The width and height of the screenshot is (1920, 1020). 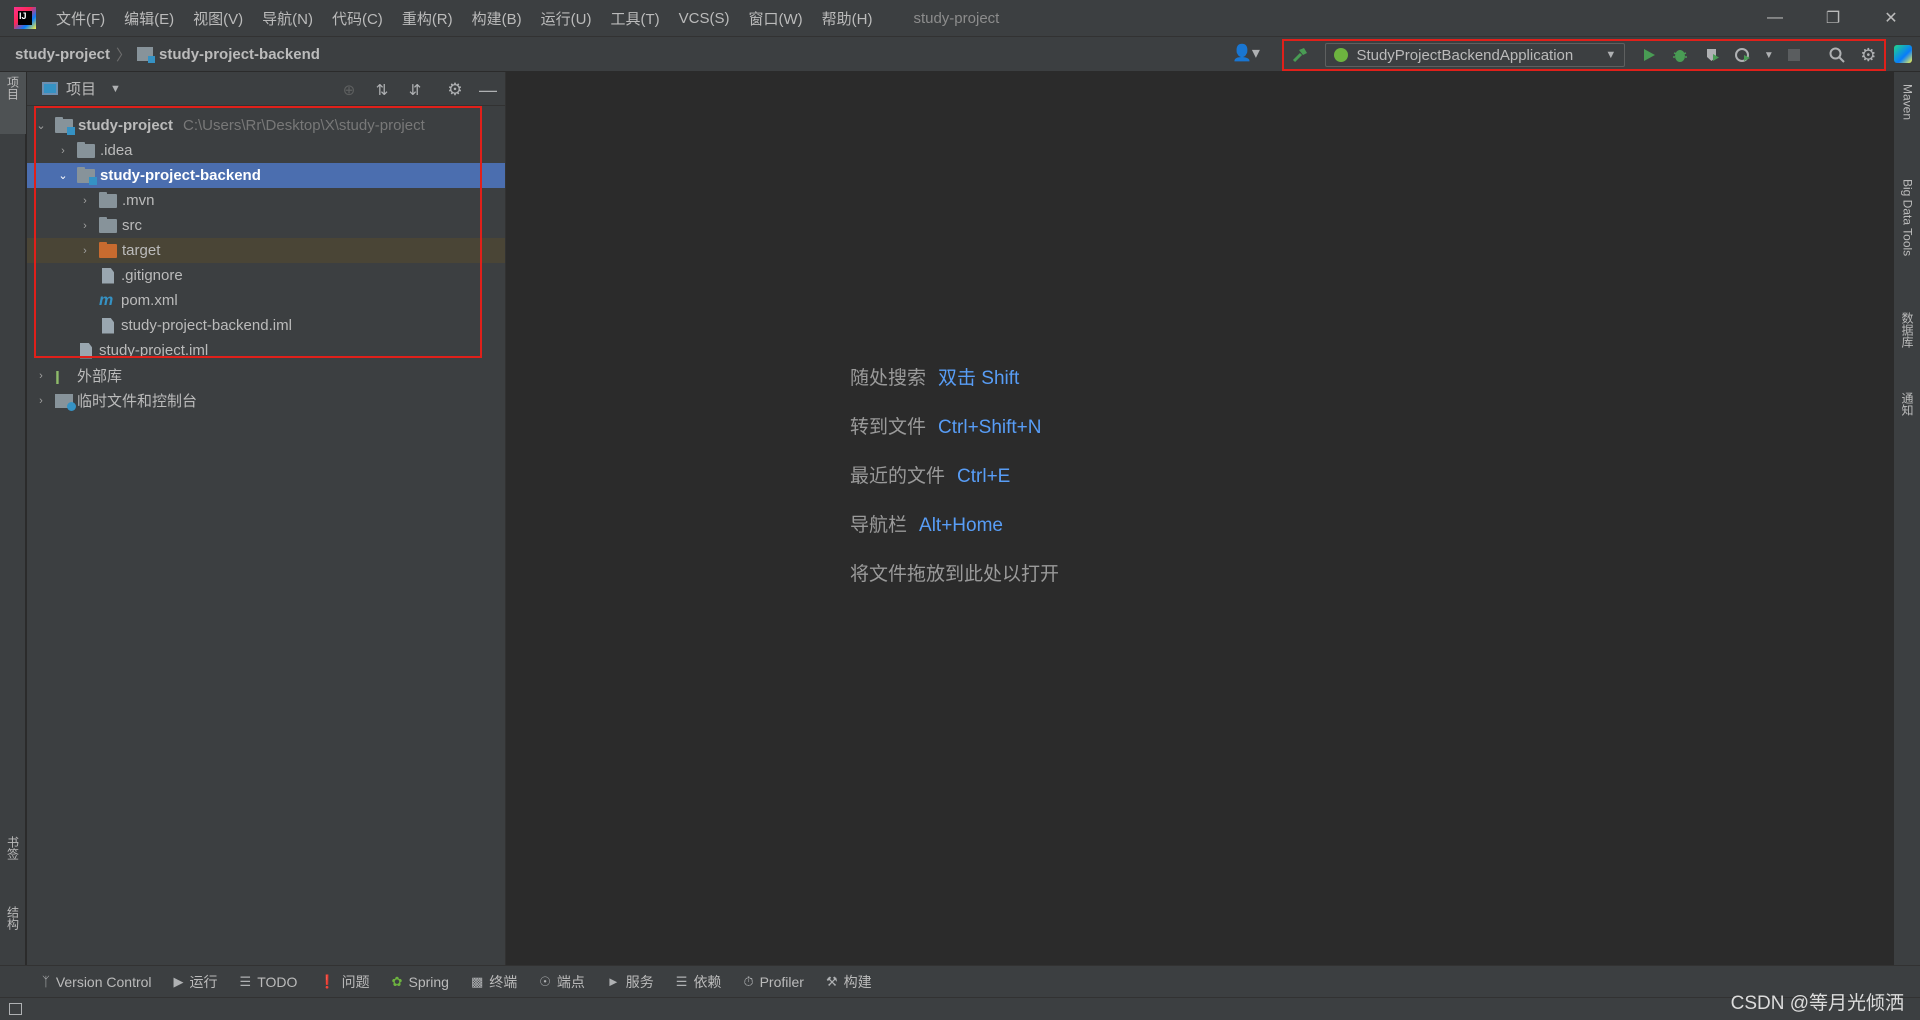 What do you see at coordinates (266, 350) in the screenshot?
I see `tree-node-project-iml: study-project.iml` at bounding box center [266, 350].